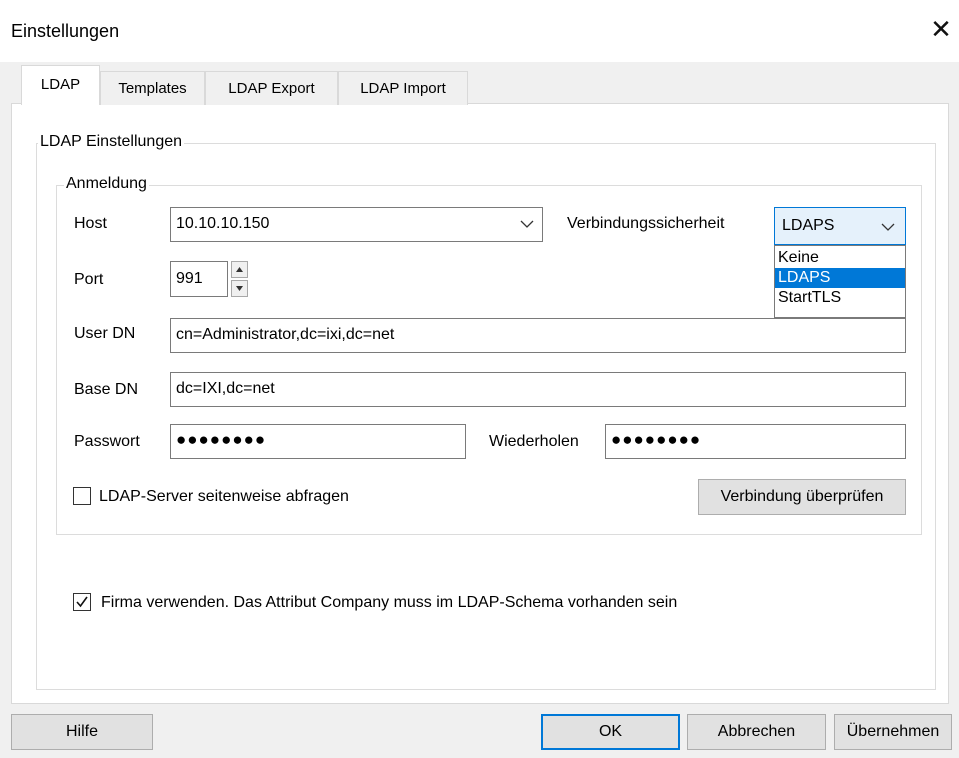 Image resolution: width=959 pixels, height=758 pixels. I want to click on ok-label: OK, so click(610, 731).